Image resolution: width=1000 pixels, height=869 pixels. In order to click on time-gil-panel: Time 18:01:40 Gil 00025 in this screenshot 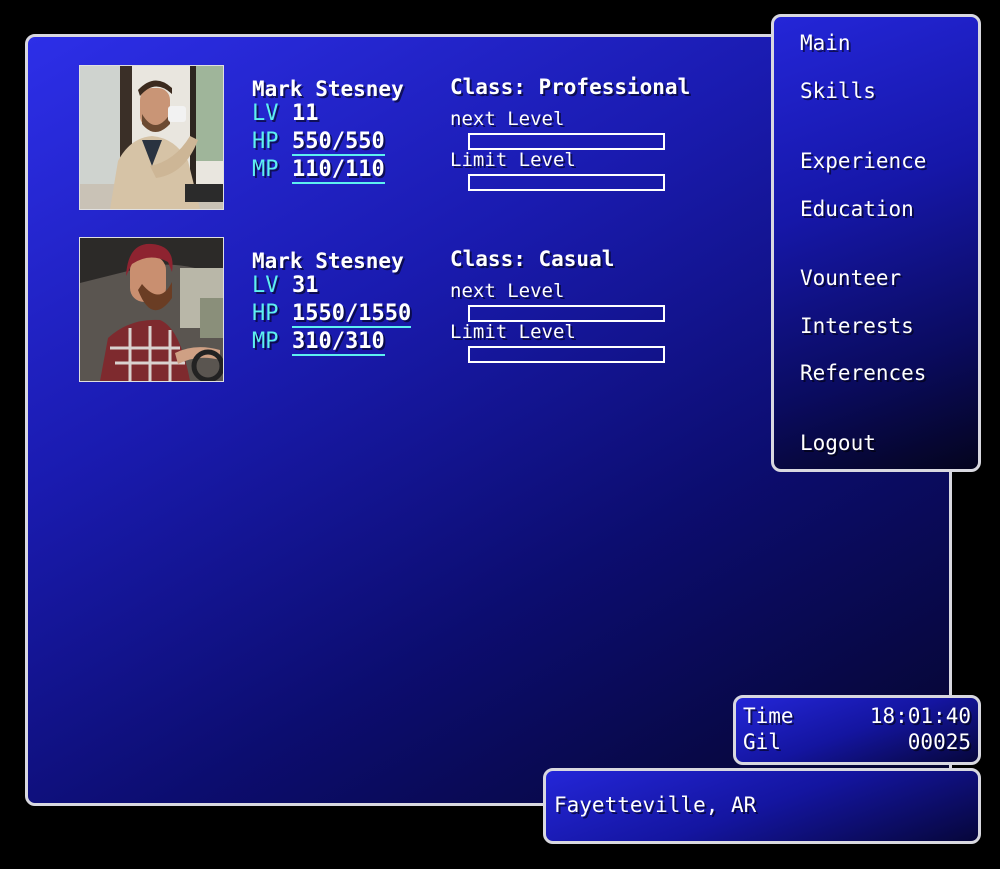, I will do `click(857, 730)`.